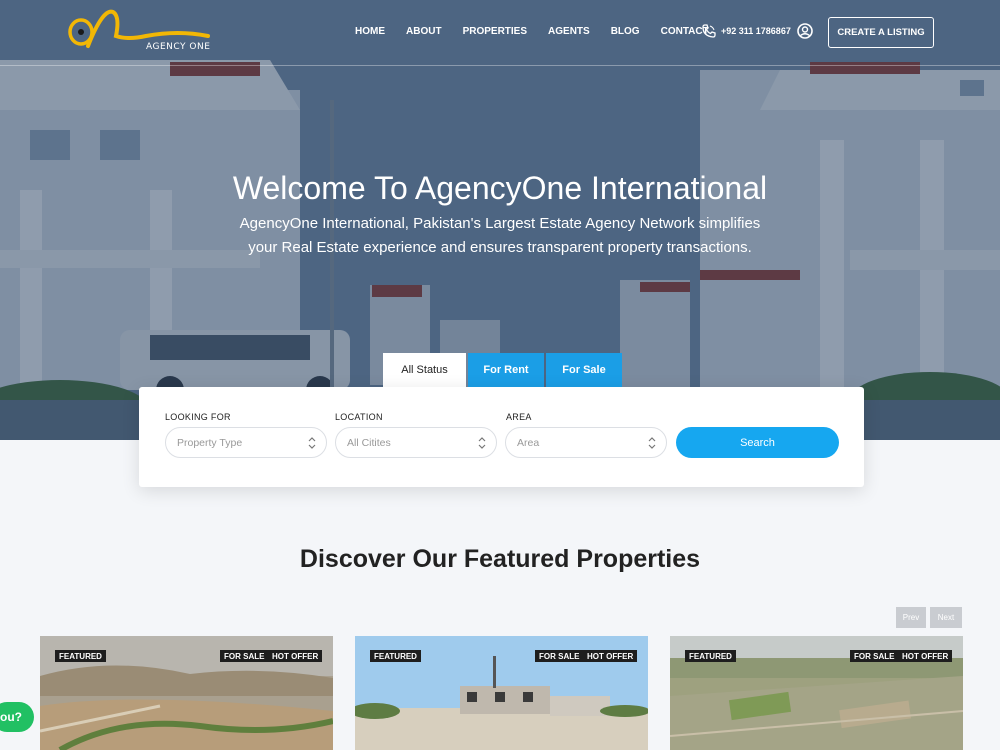 The height and width of the screenshot is (750, 1000). Describe the element at coordinates (198, 417) in the screenshot. I see `looking-for-label: LOOKING FOR` at that location.